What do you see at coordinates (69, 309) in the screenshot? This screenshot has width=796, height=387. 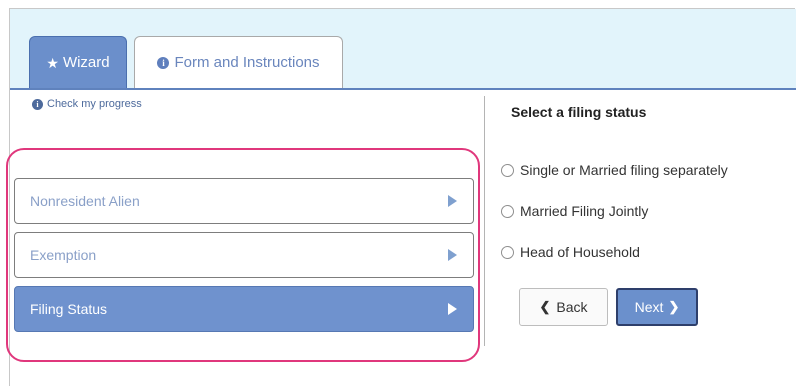 I see `step-label: Filing Status` at bounding box center [69, 309].